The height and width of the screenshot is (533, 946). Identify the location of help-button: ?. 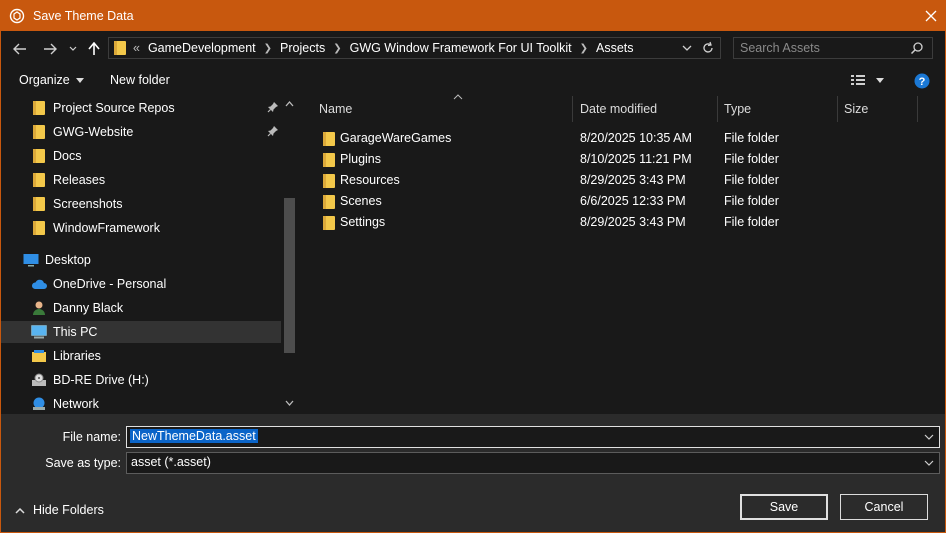
(922, 81).